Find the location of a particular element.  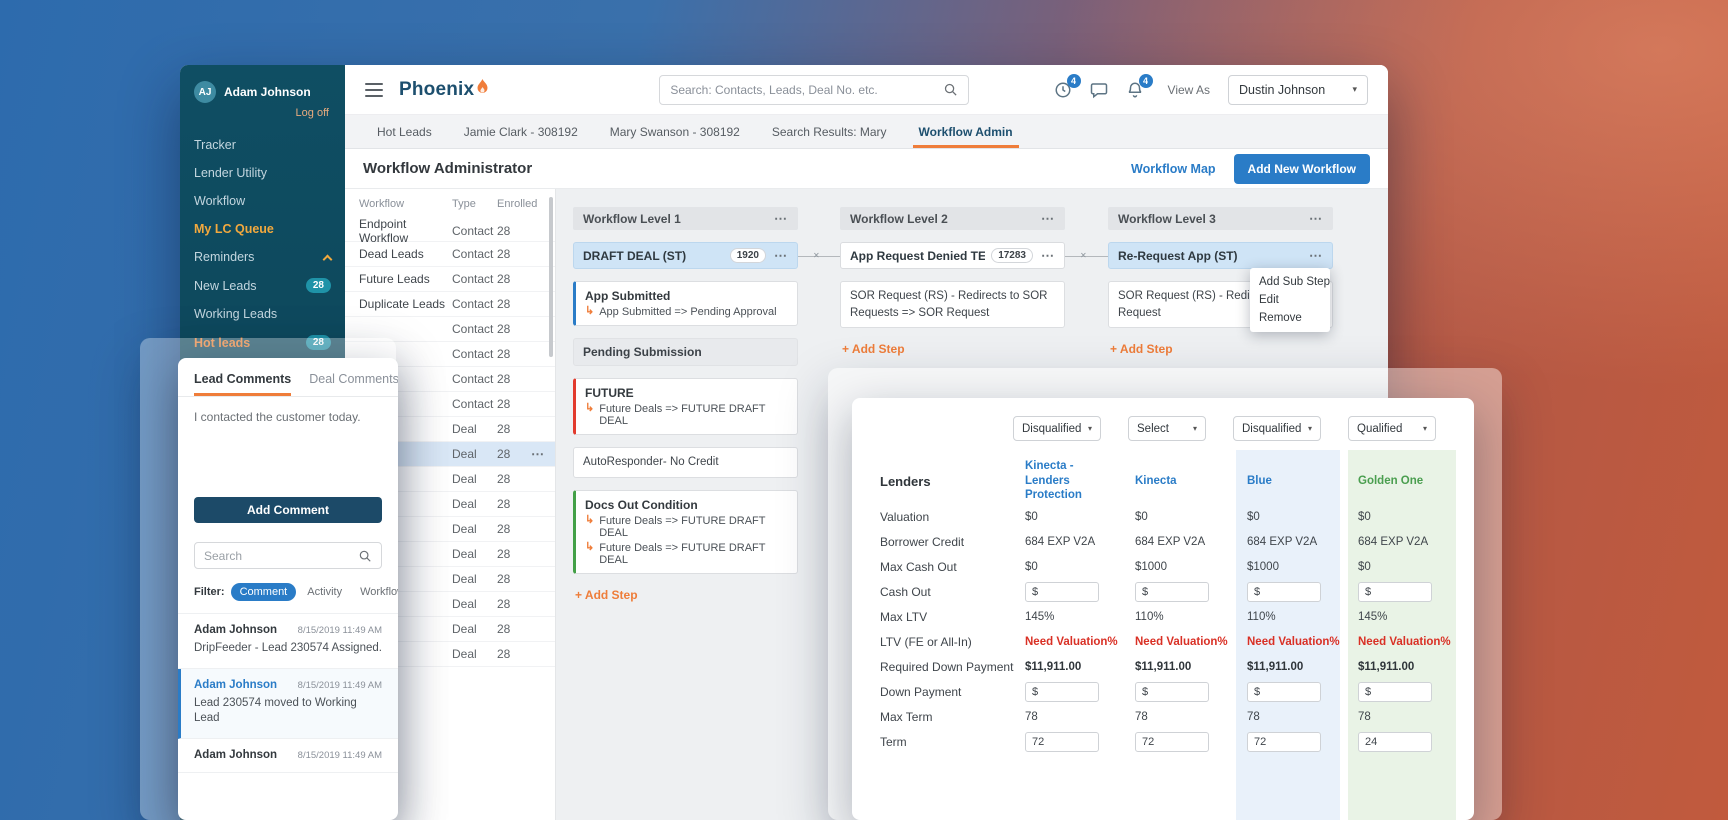

sidebar-item-my-lc-queue: My LC Queue is located at coordinates (262, 229).